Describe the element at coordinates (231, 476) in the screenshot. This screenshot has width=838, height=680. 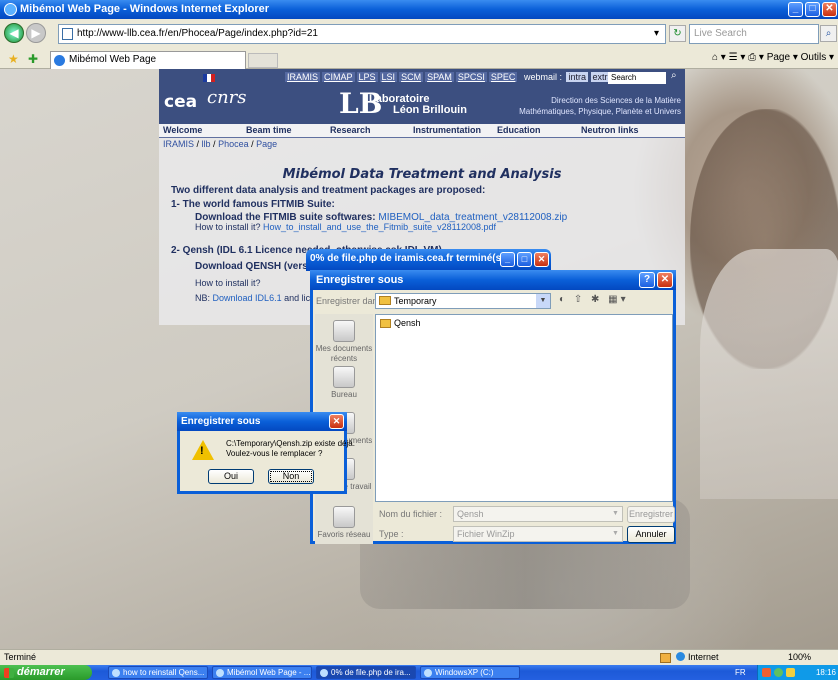
I see `yes-button: Oui` at that location.